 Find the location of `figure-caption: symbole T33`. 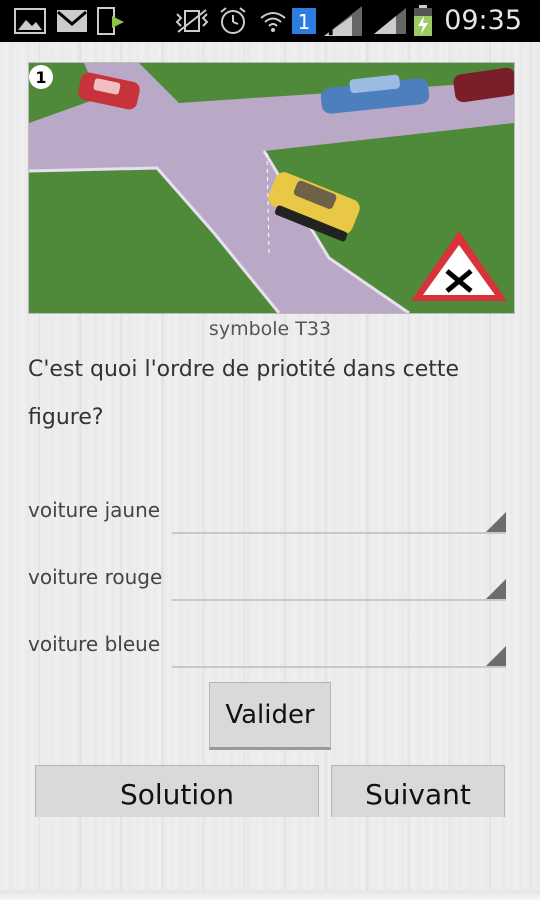

figure-caption: symbole T33 is located at coordinates (270, 329).